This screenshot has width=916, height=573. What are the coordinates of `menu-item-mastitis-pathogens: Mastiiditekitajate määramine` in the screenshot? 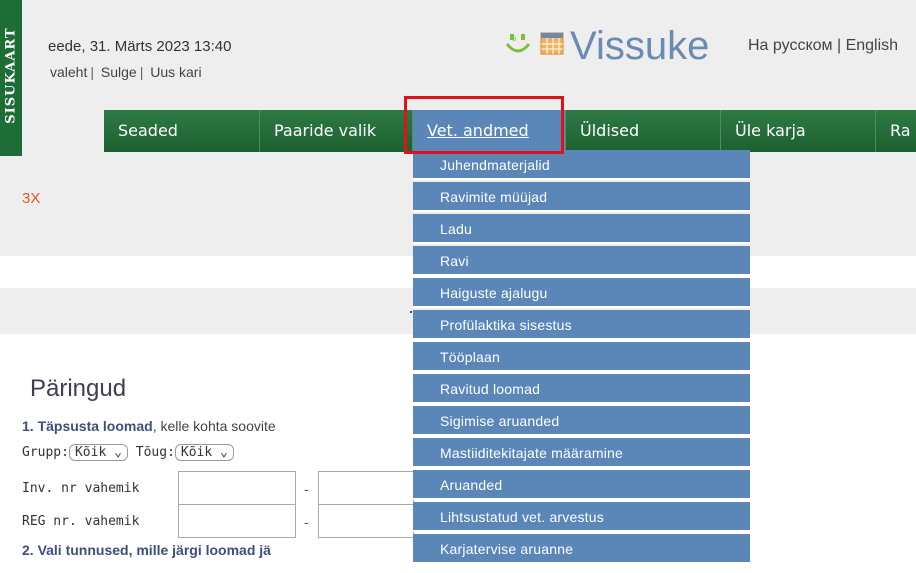 It's located at (581, 453).